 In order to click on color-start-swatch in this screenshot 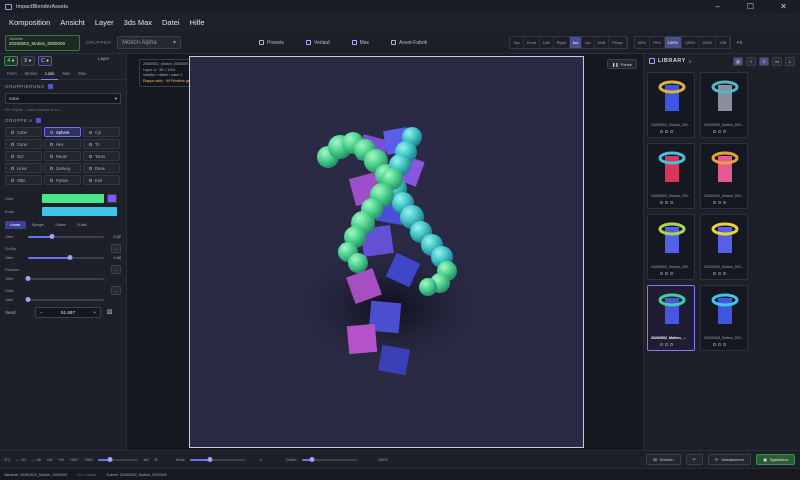, I will do `click(73, 198)`.